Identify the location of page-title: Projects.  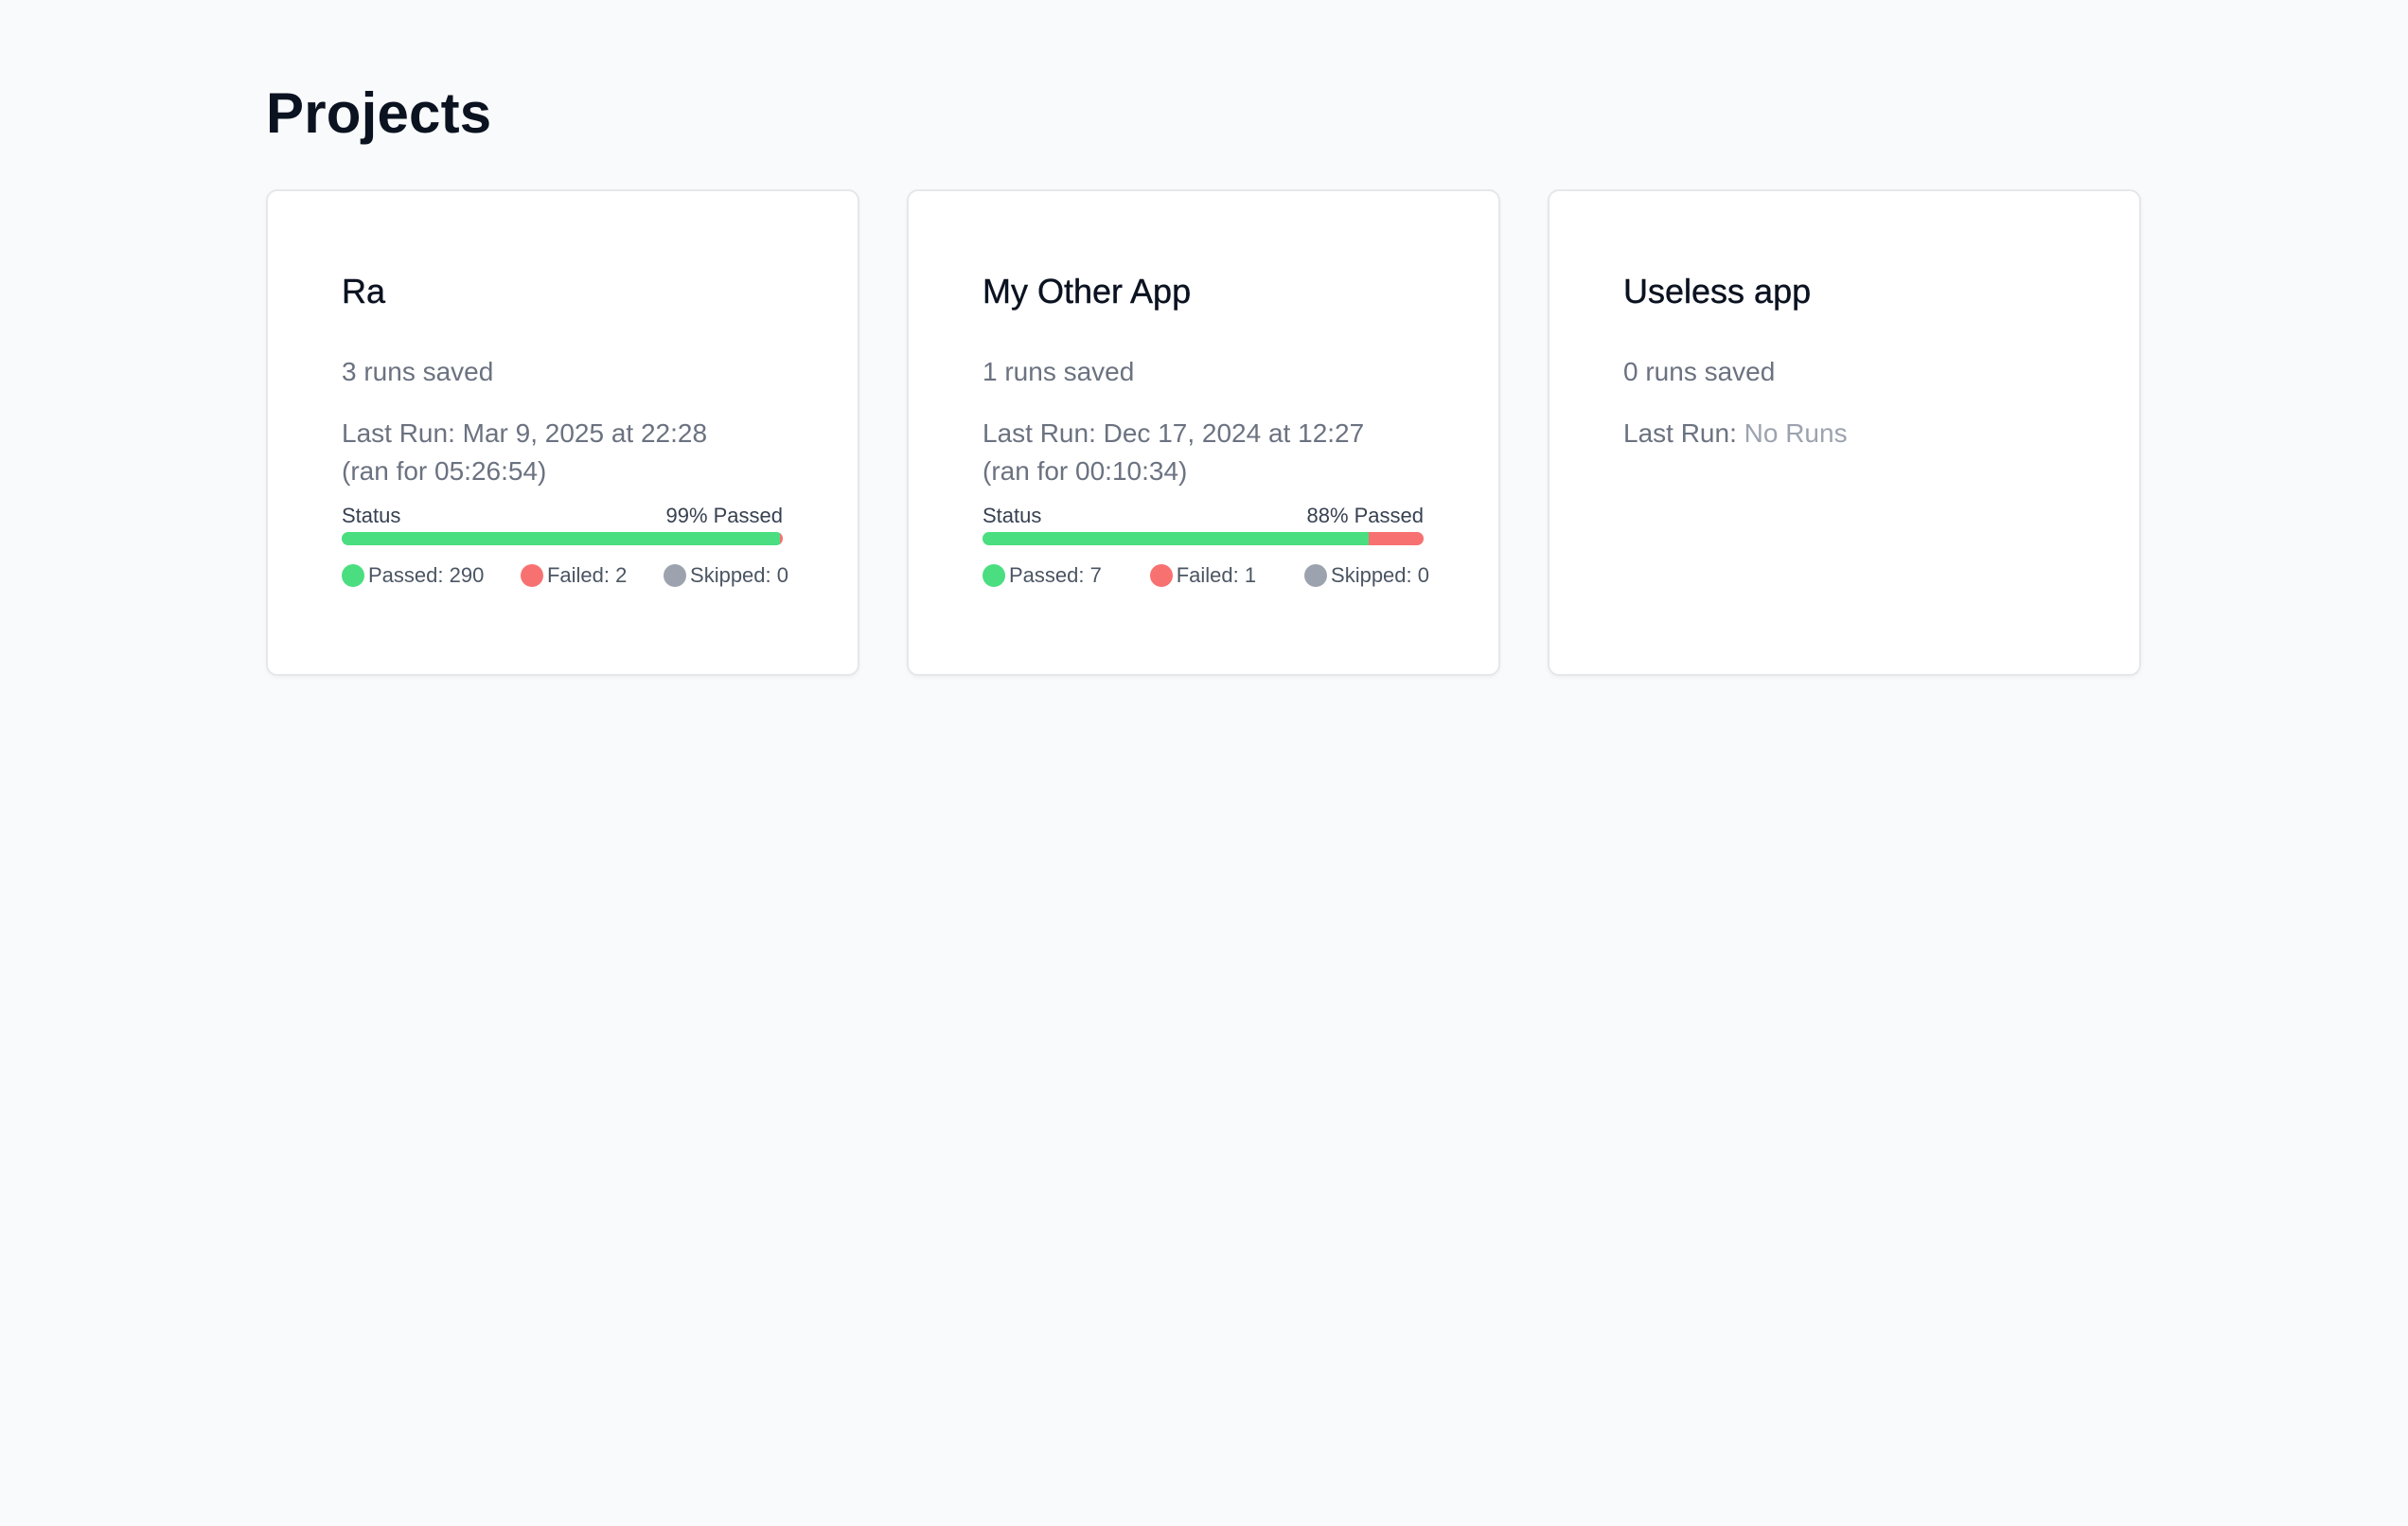
(379, 113).